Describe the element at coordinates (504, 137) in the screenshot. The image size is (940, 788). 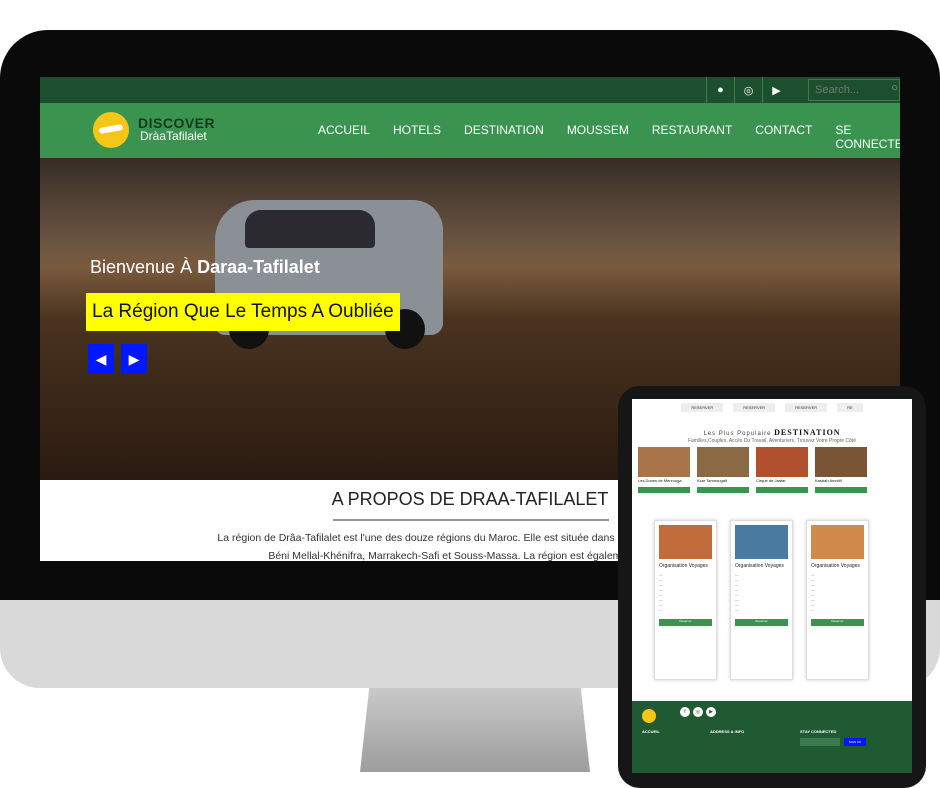
I see `nav-item-destination: DESTINATION` at that location.